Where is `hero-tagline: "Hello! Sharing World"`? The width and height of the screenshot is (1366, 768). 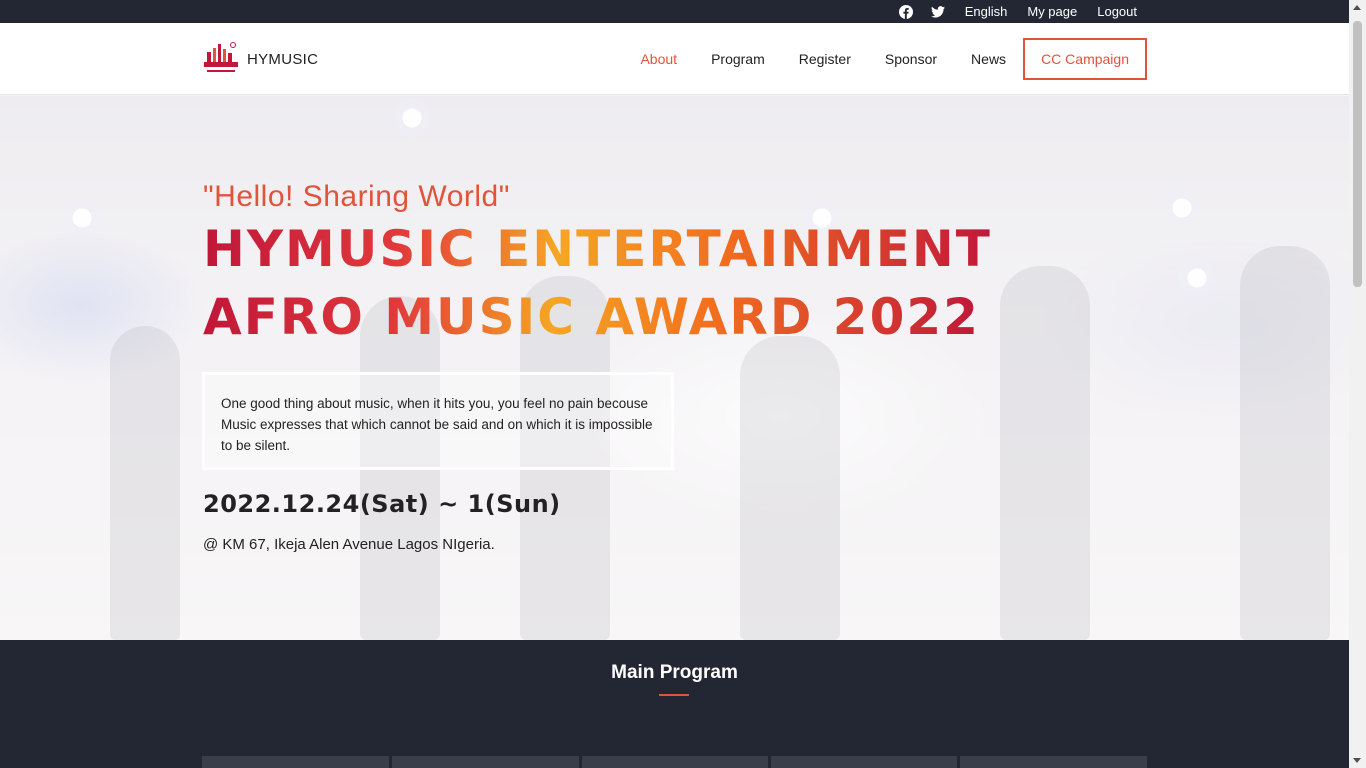 hero-tagline: "Hello! Sharing World" is located at coordinates (356, 196).